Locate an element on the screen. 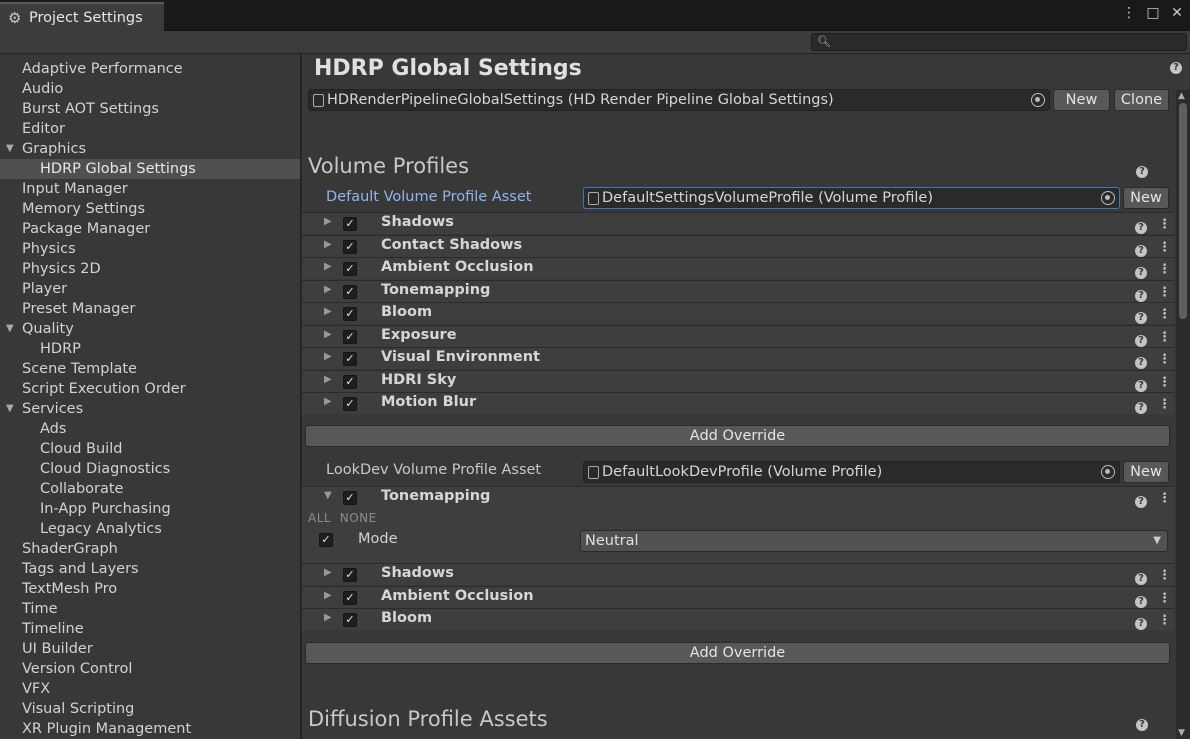 This screenshot has width=1190, height=739. sidebar-item: Burst AOT Settings is located at coordinates (150, 109).